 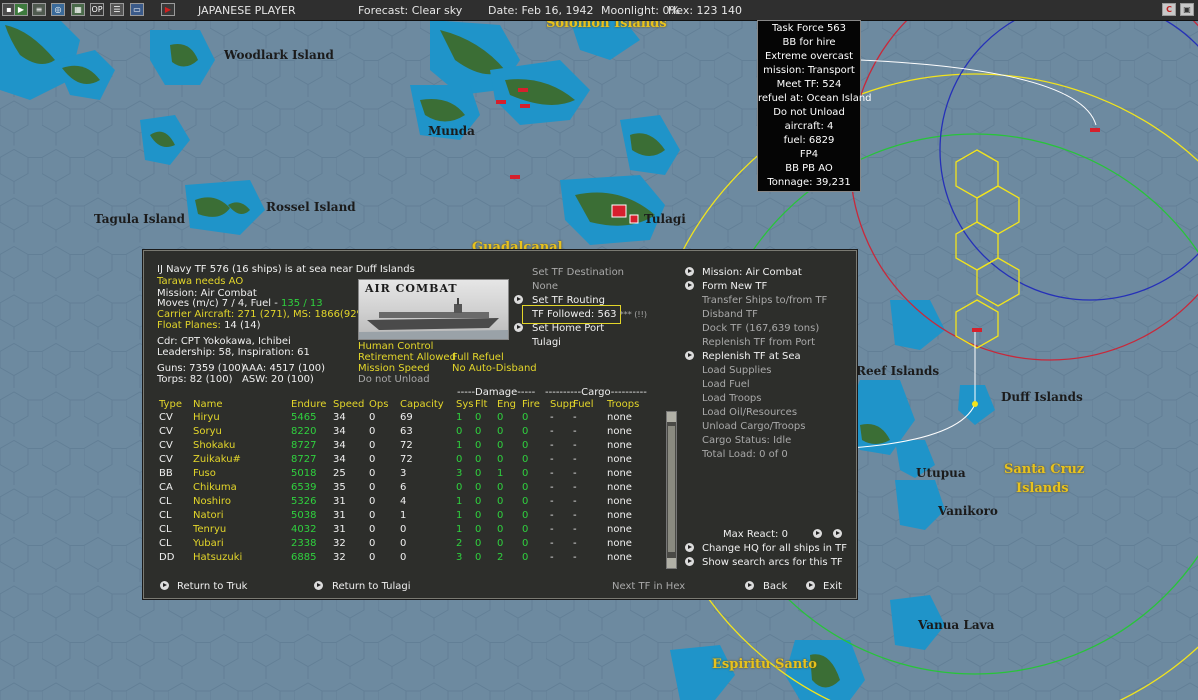 I want to click on ship-name: Chikuma, so click(x=215, y=487).